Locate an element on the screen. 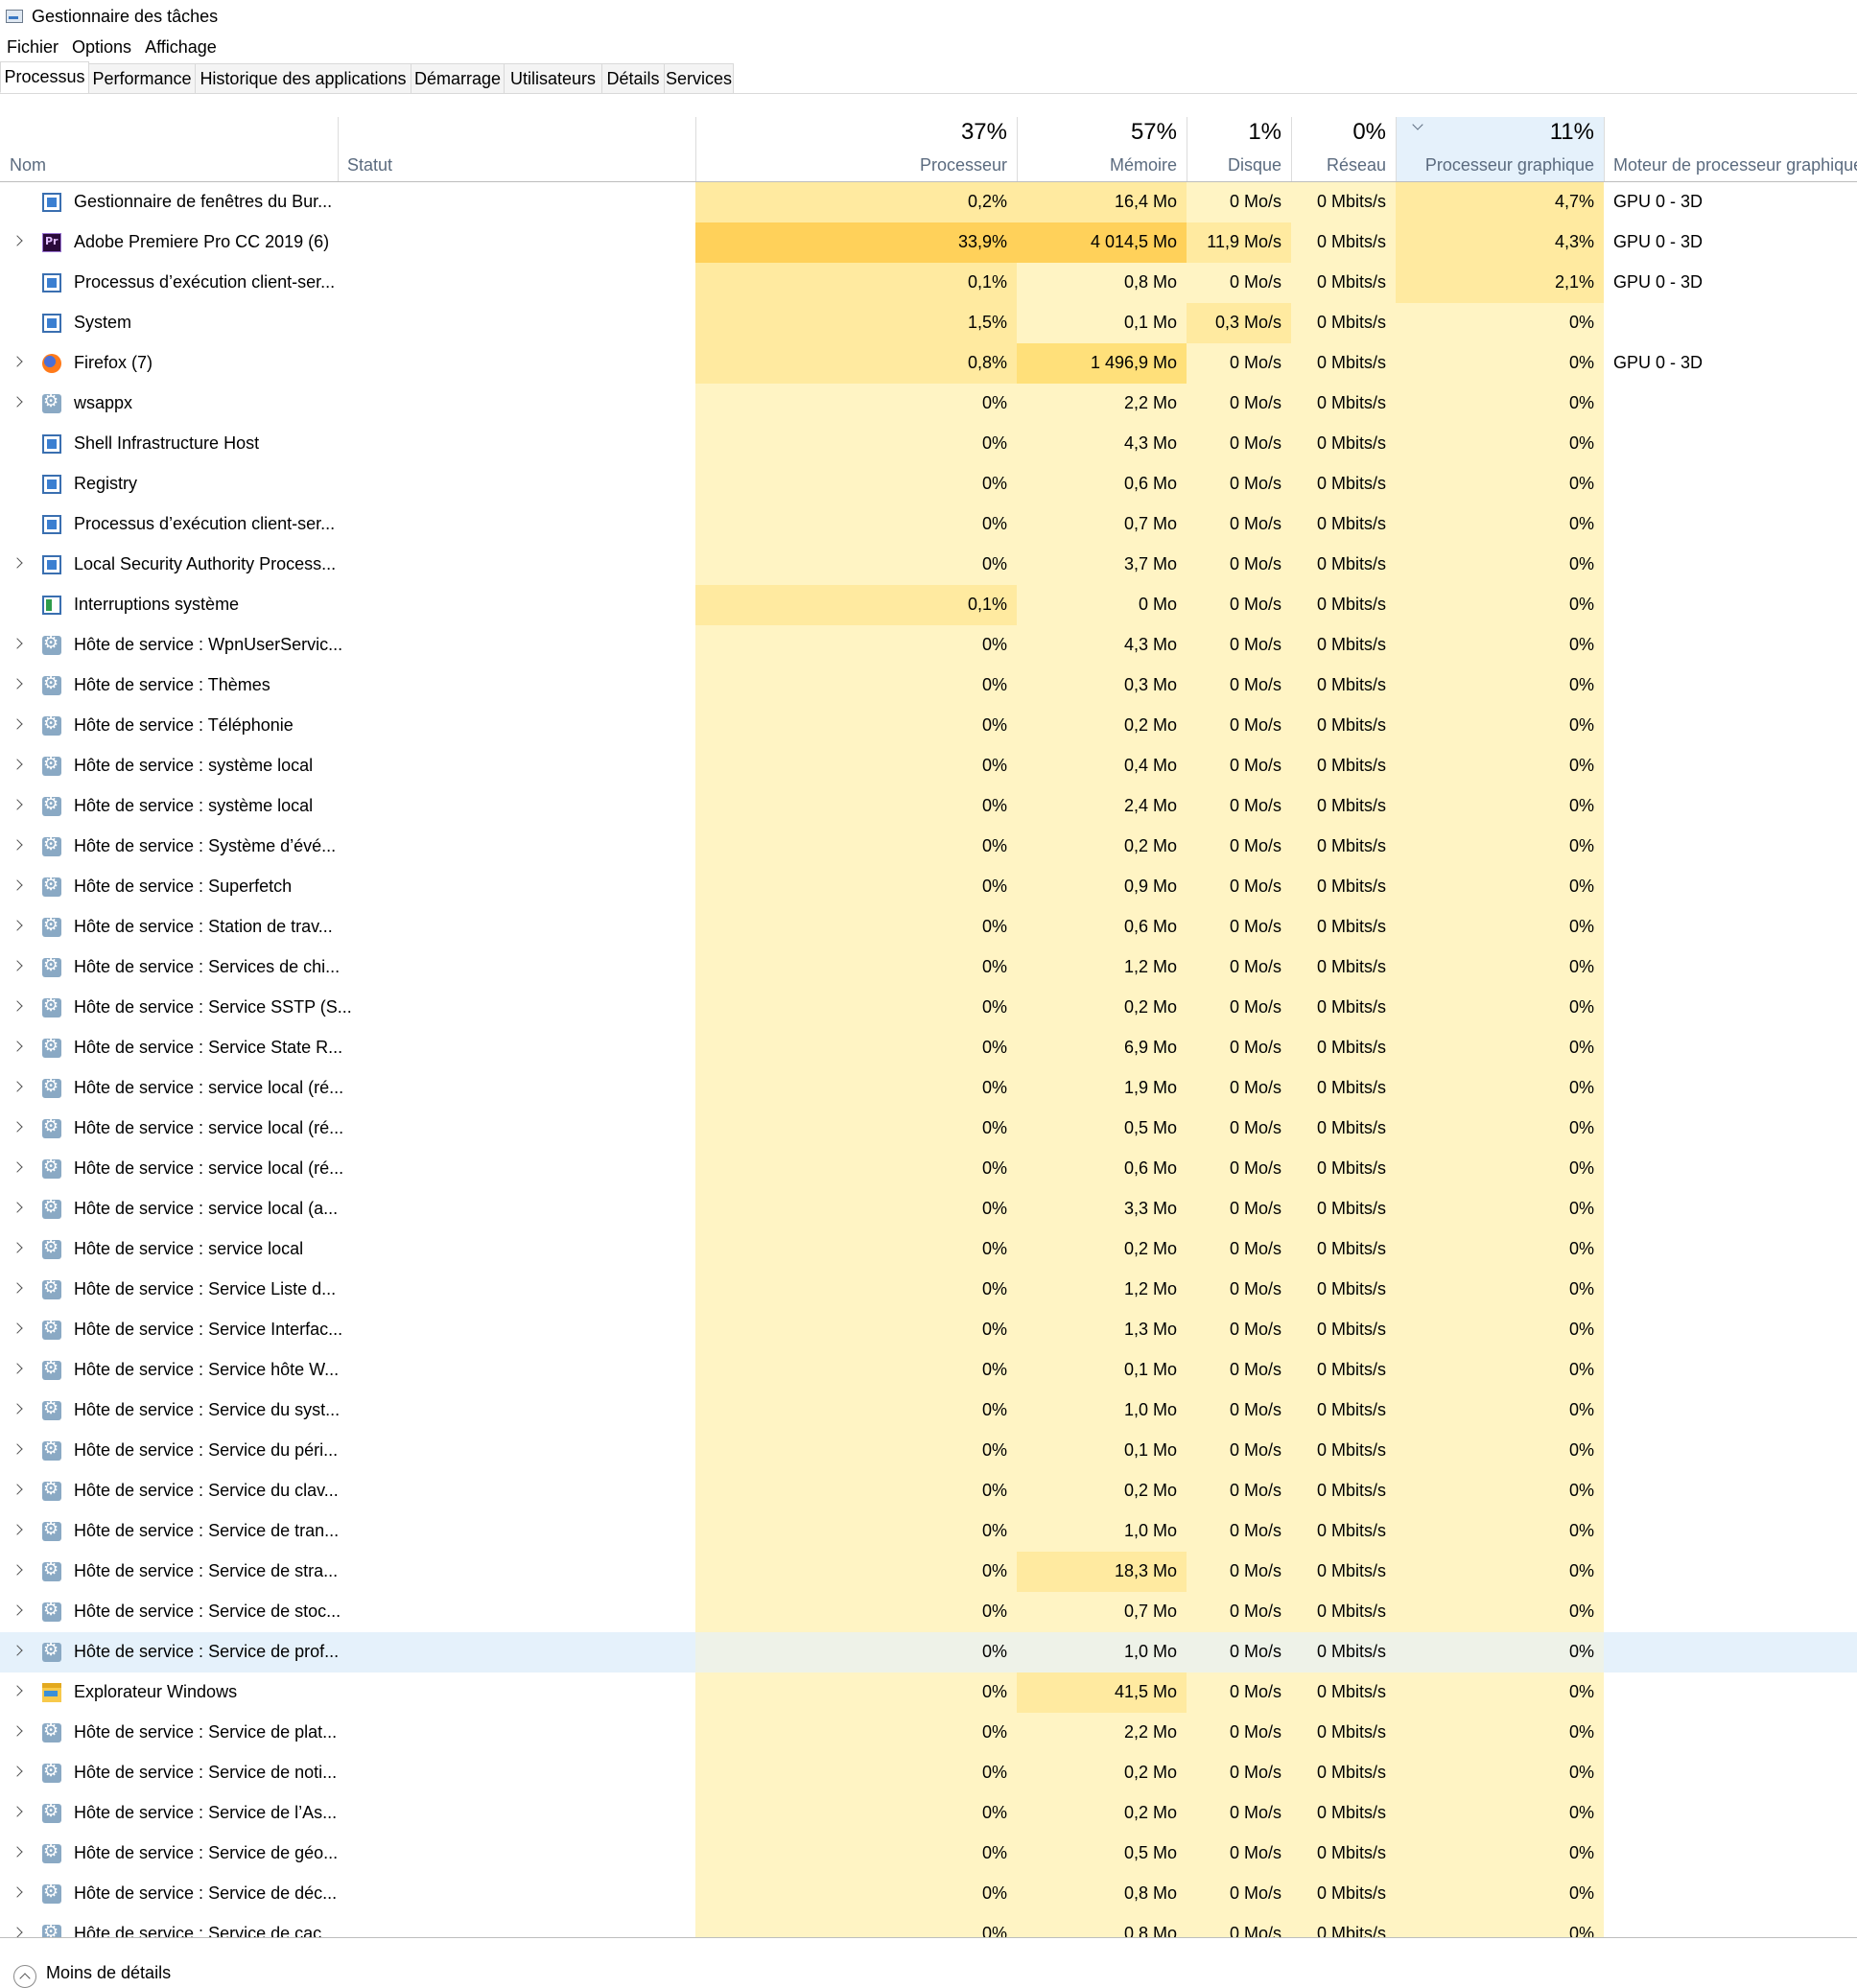 Image resolution: width=1857 pixels, height=1988 pixels. tab-demarrage: Démarrage is located at coordinates (458, 78).